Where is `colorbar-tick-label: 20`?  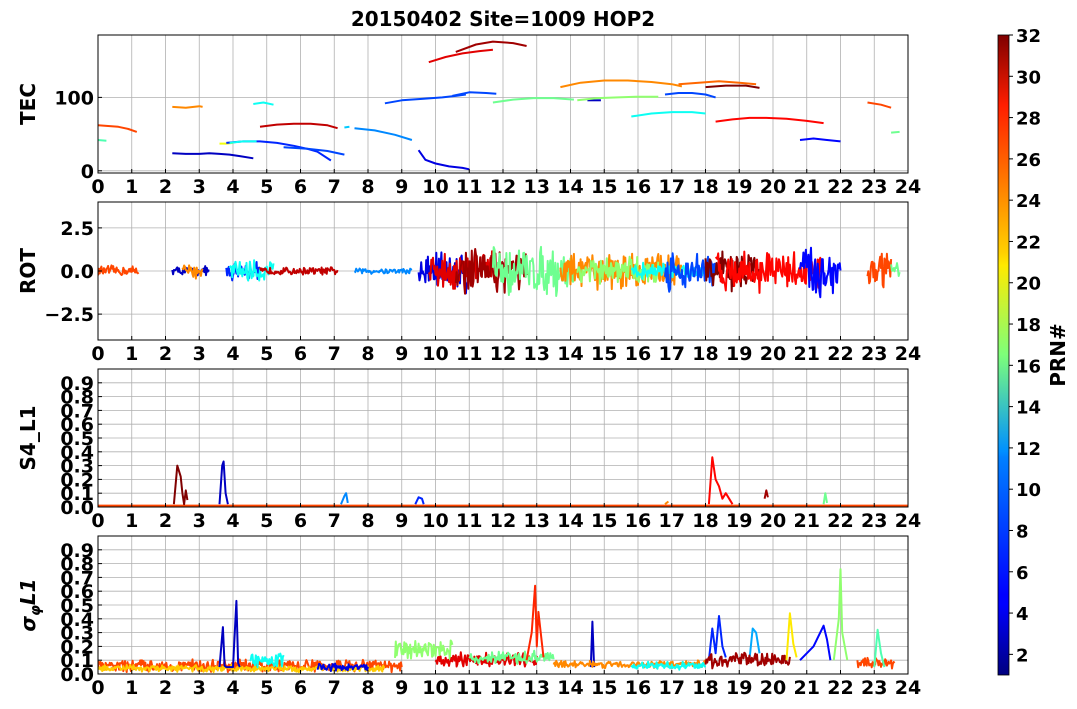 colorbar-tick-label: 20 is located at coordinates (1028, 284).